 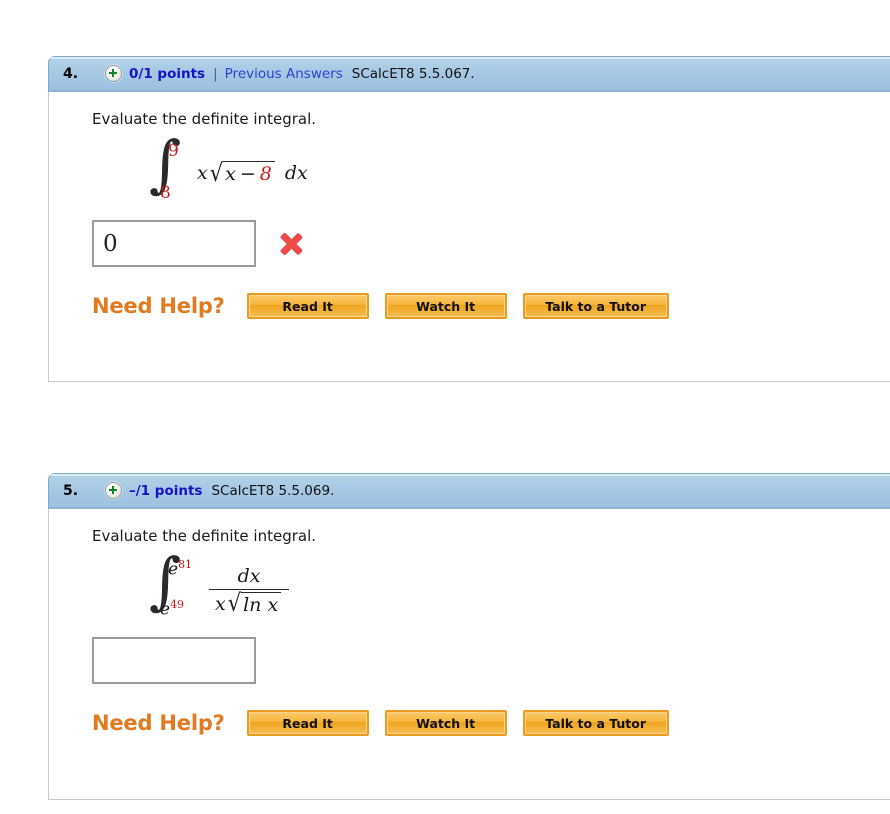 What do you see at coordinates (165, 193) in the screenshot?
I see `integral-lower-limit: 8` at bounding box center [165, 193].